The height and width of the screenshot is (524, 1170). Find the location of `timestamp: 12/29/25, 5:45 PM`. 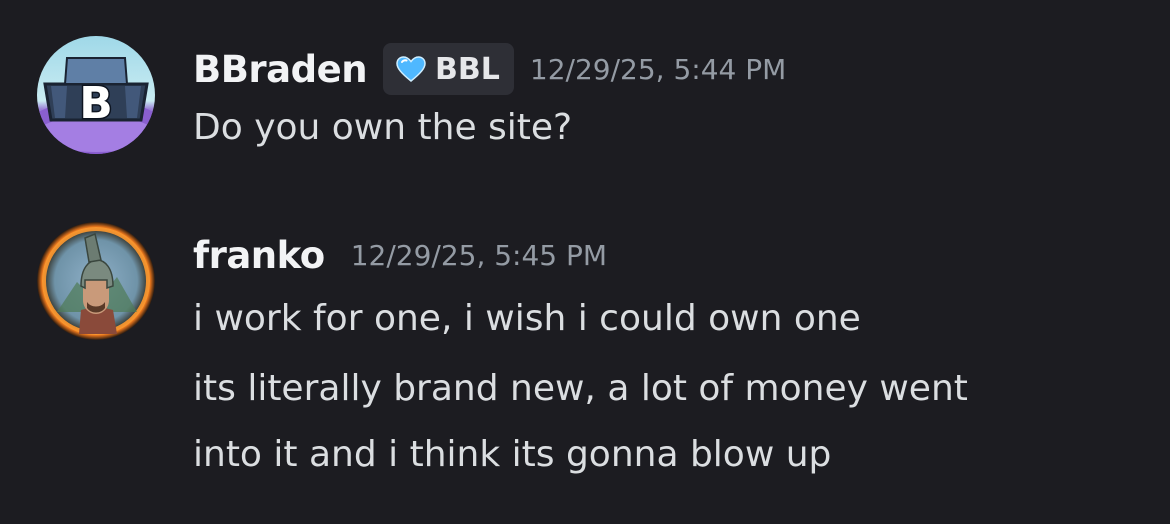

timestamp: 12/29/25, 5:45 PM is located at coordinates (479, 255).